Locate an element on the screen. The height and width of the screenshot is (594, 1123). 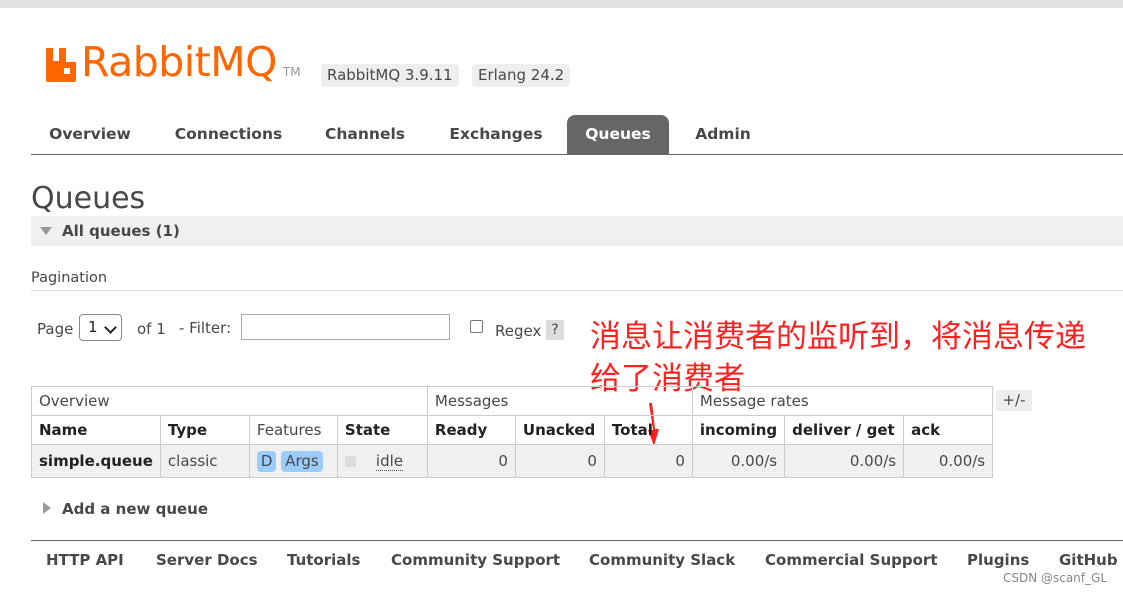
col-ack: ack is located at coordinates (948, 430).